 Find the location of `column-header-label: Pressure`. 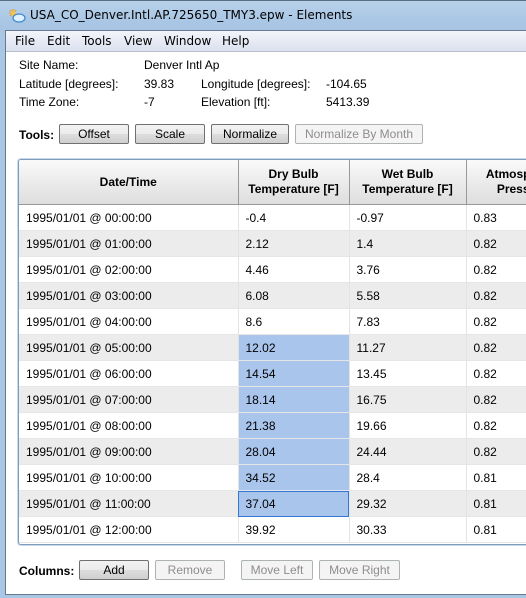

column-header-label: Pressure is located at coordinates (511, 189).